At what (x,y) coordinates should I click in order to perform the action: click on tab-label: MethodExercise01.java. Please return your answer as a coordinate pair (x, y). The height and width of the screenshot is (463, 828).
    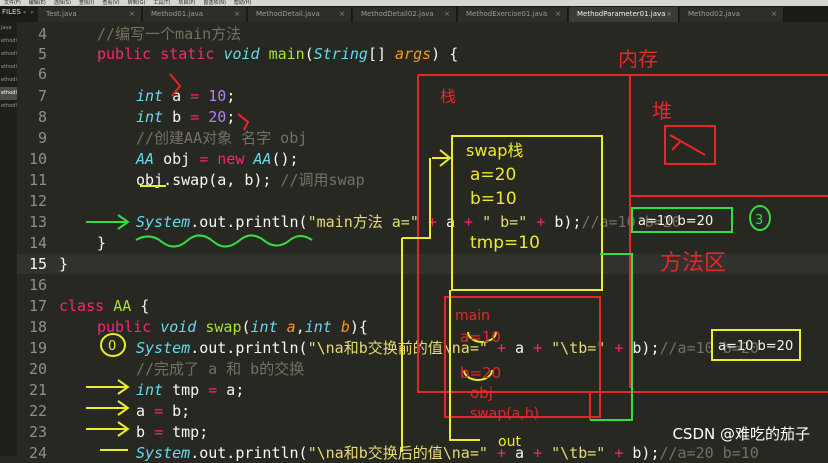
    Looking at the image, I should click on (507, 14).